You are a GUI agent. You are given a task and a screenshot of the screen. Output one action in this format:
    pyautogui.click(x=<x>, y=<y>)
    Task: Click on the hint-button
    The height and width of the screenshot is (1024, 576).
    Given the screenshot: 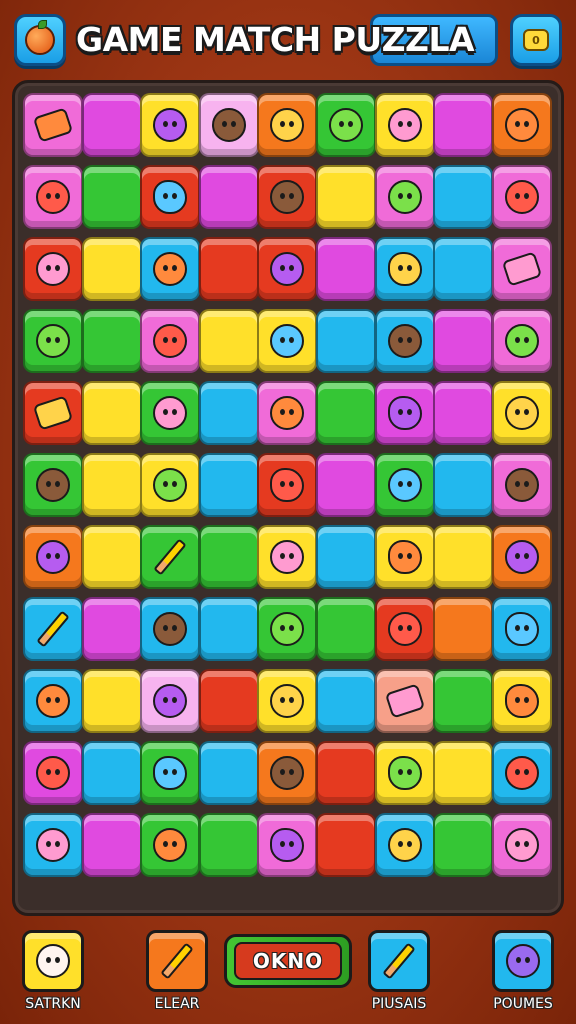 What is the action you would take?
    pyautogui.click(x=399, y=961)
    